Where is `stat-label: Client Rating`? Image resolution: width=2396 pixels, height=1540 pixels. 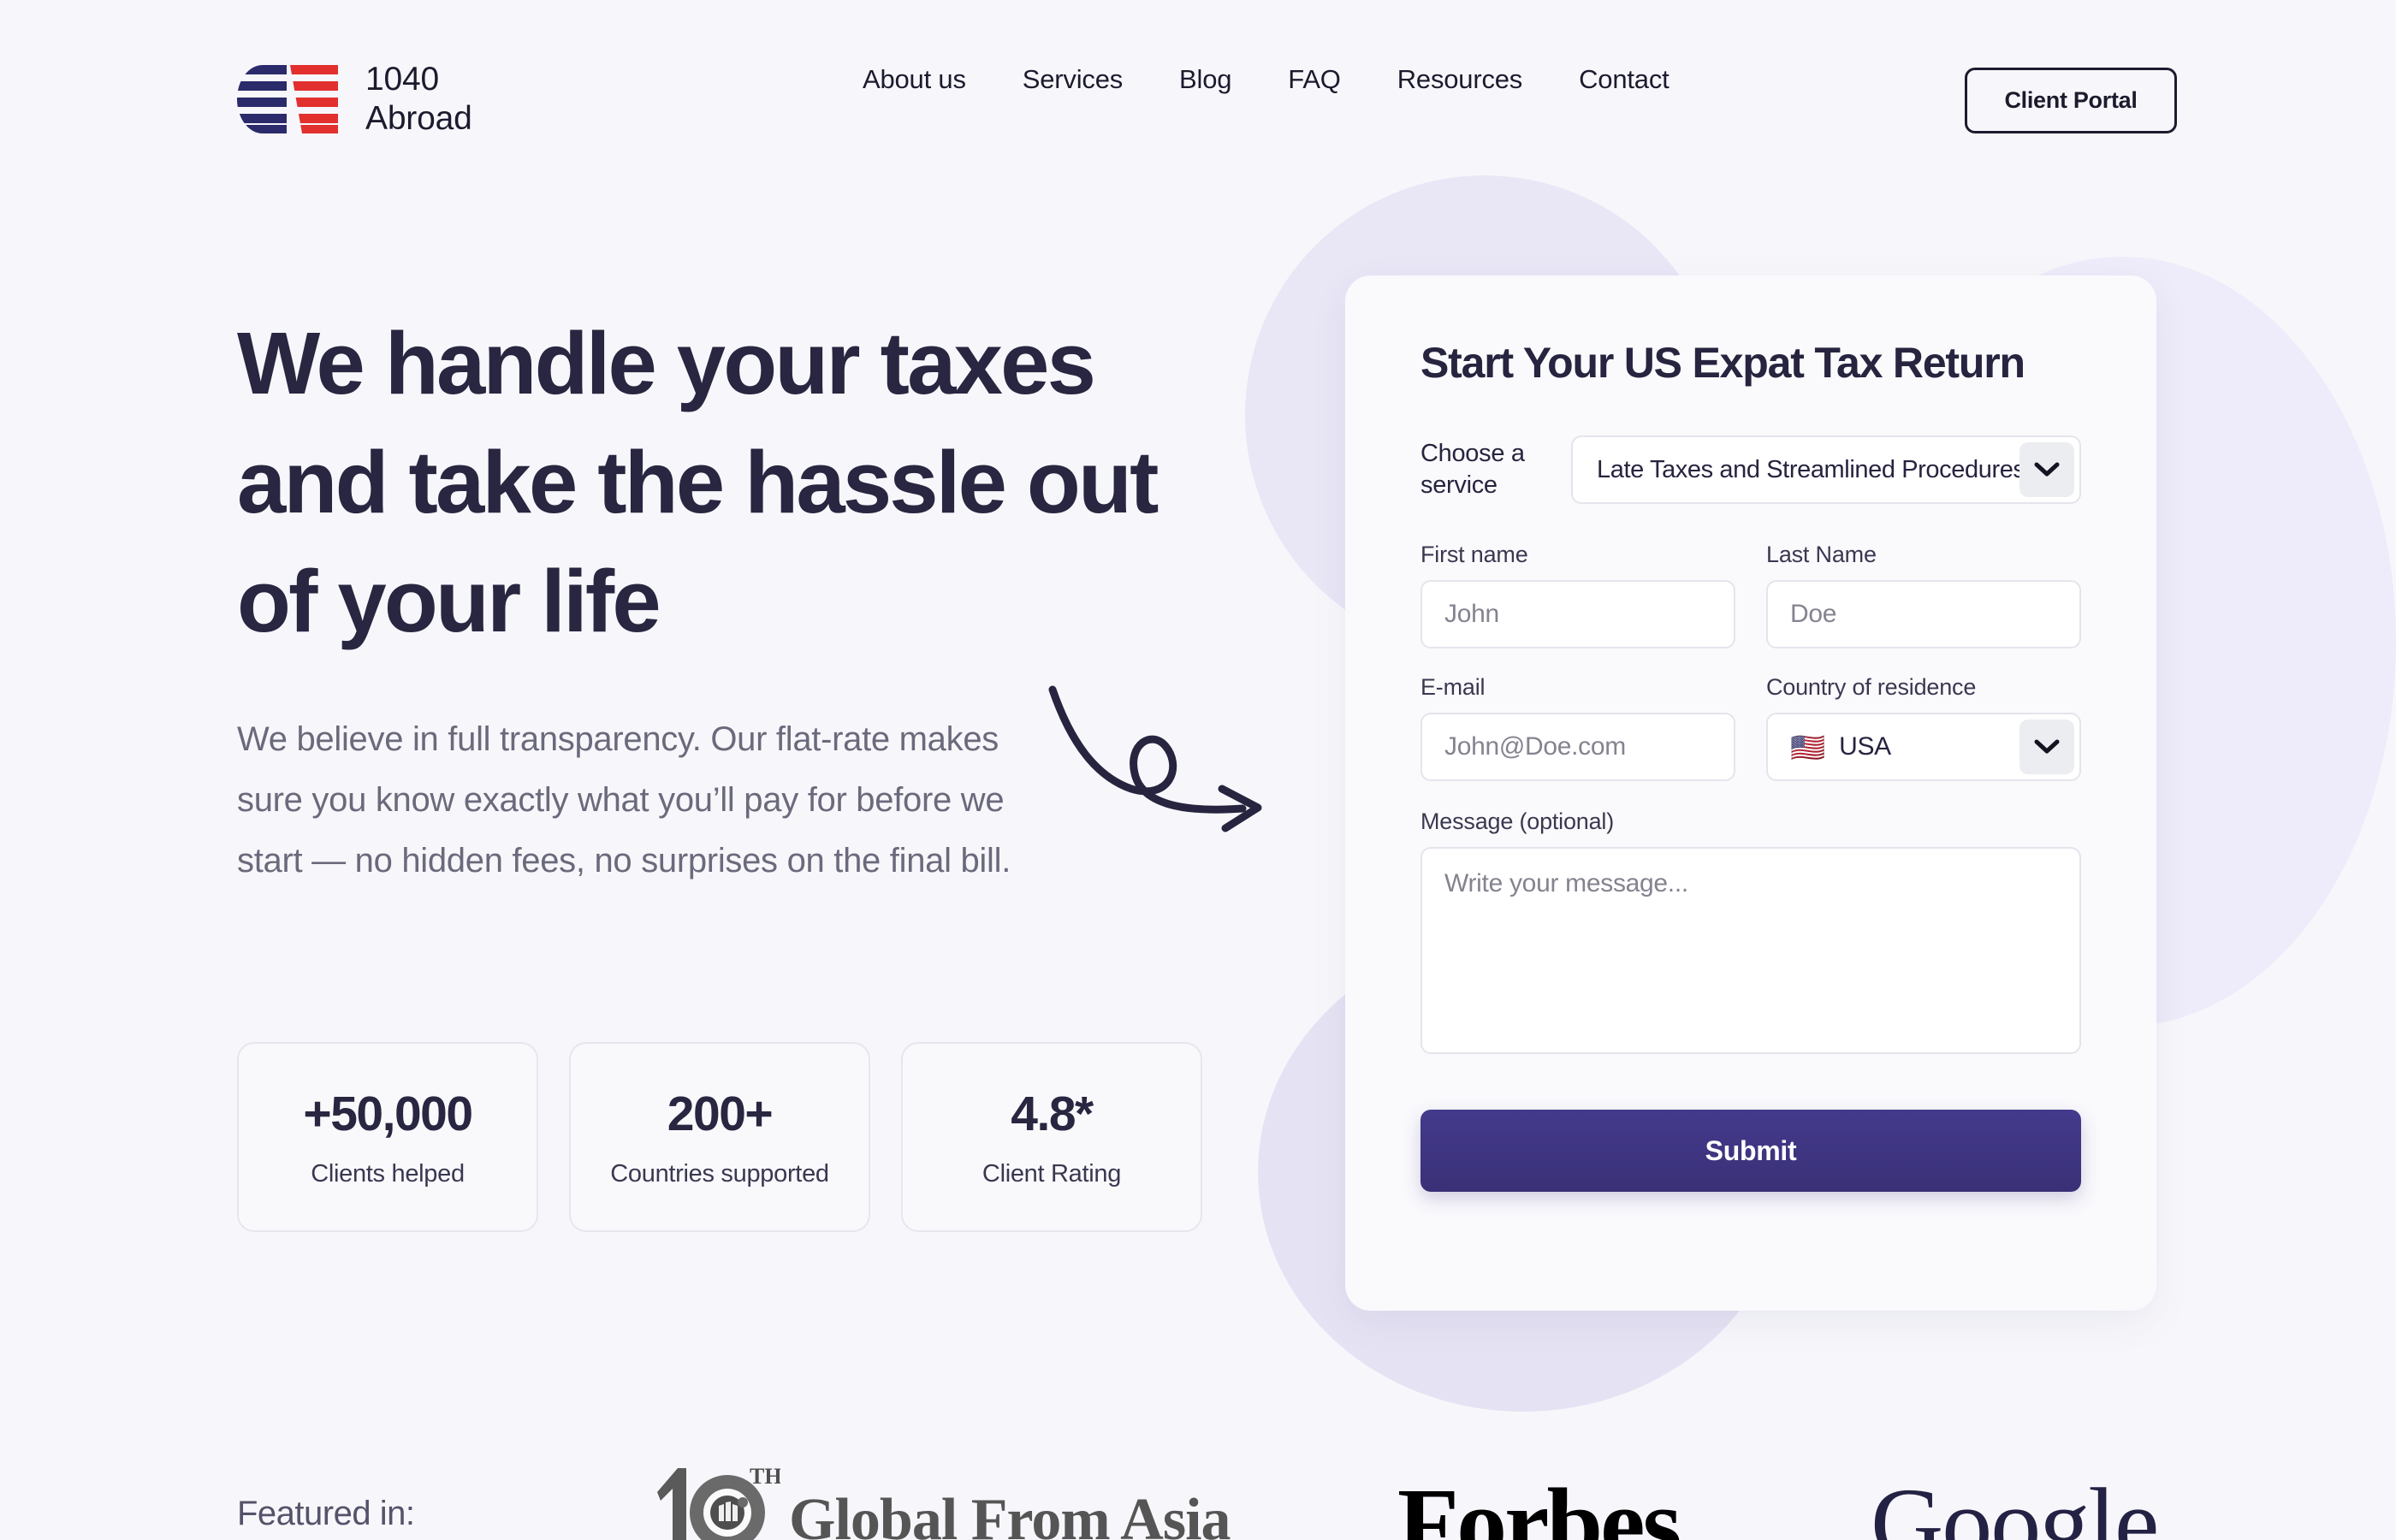
stat-label: Client Rating is located at coordinates (1052, 1173).